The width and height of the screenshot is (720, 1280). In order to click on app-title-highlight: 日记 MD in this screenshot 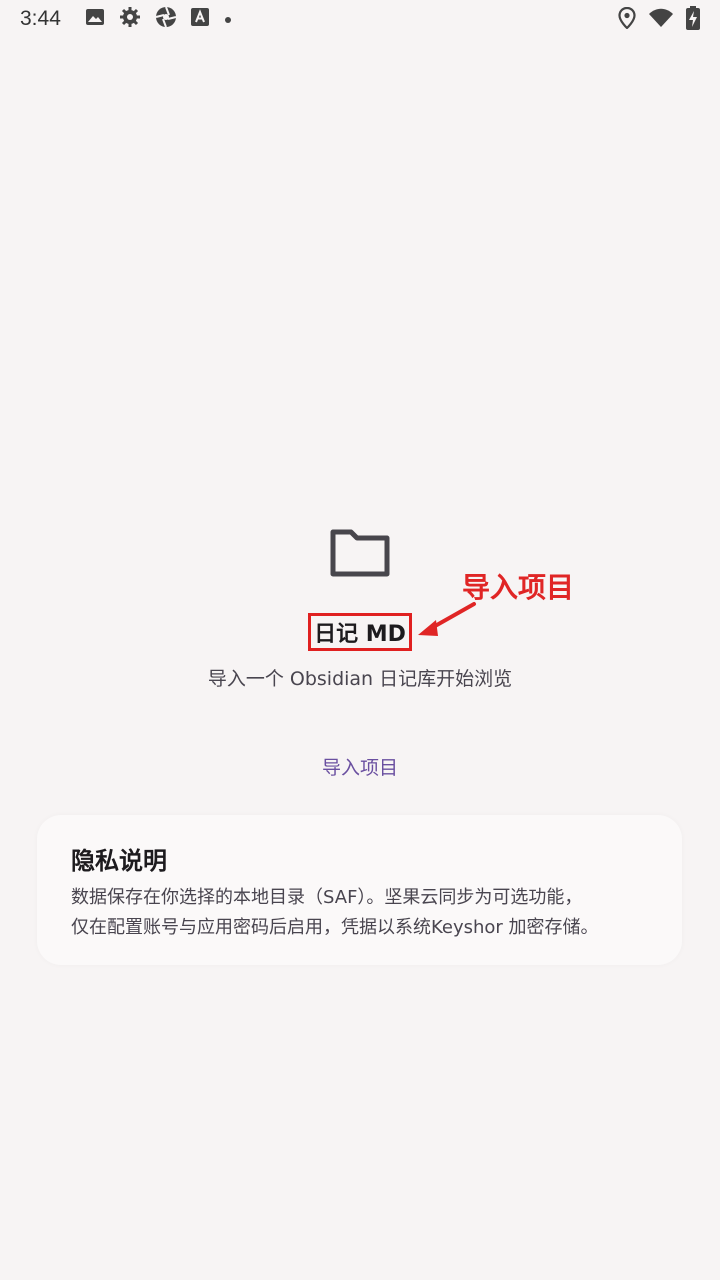, I will do `click(360, 632)`.